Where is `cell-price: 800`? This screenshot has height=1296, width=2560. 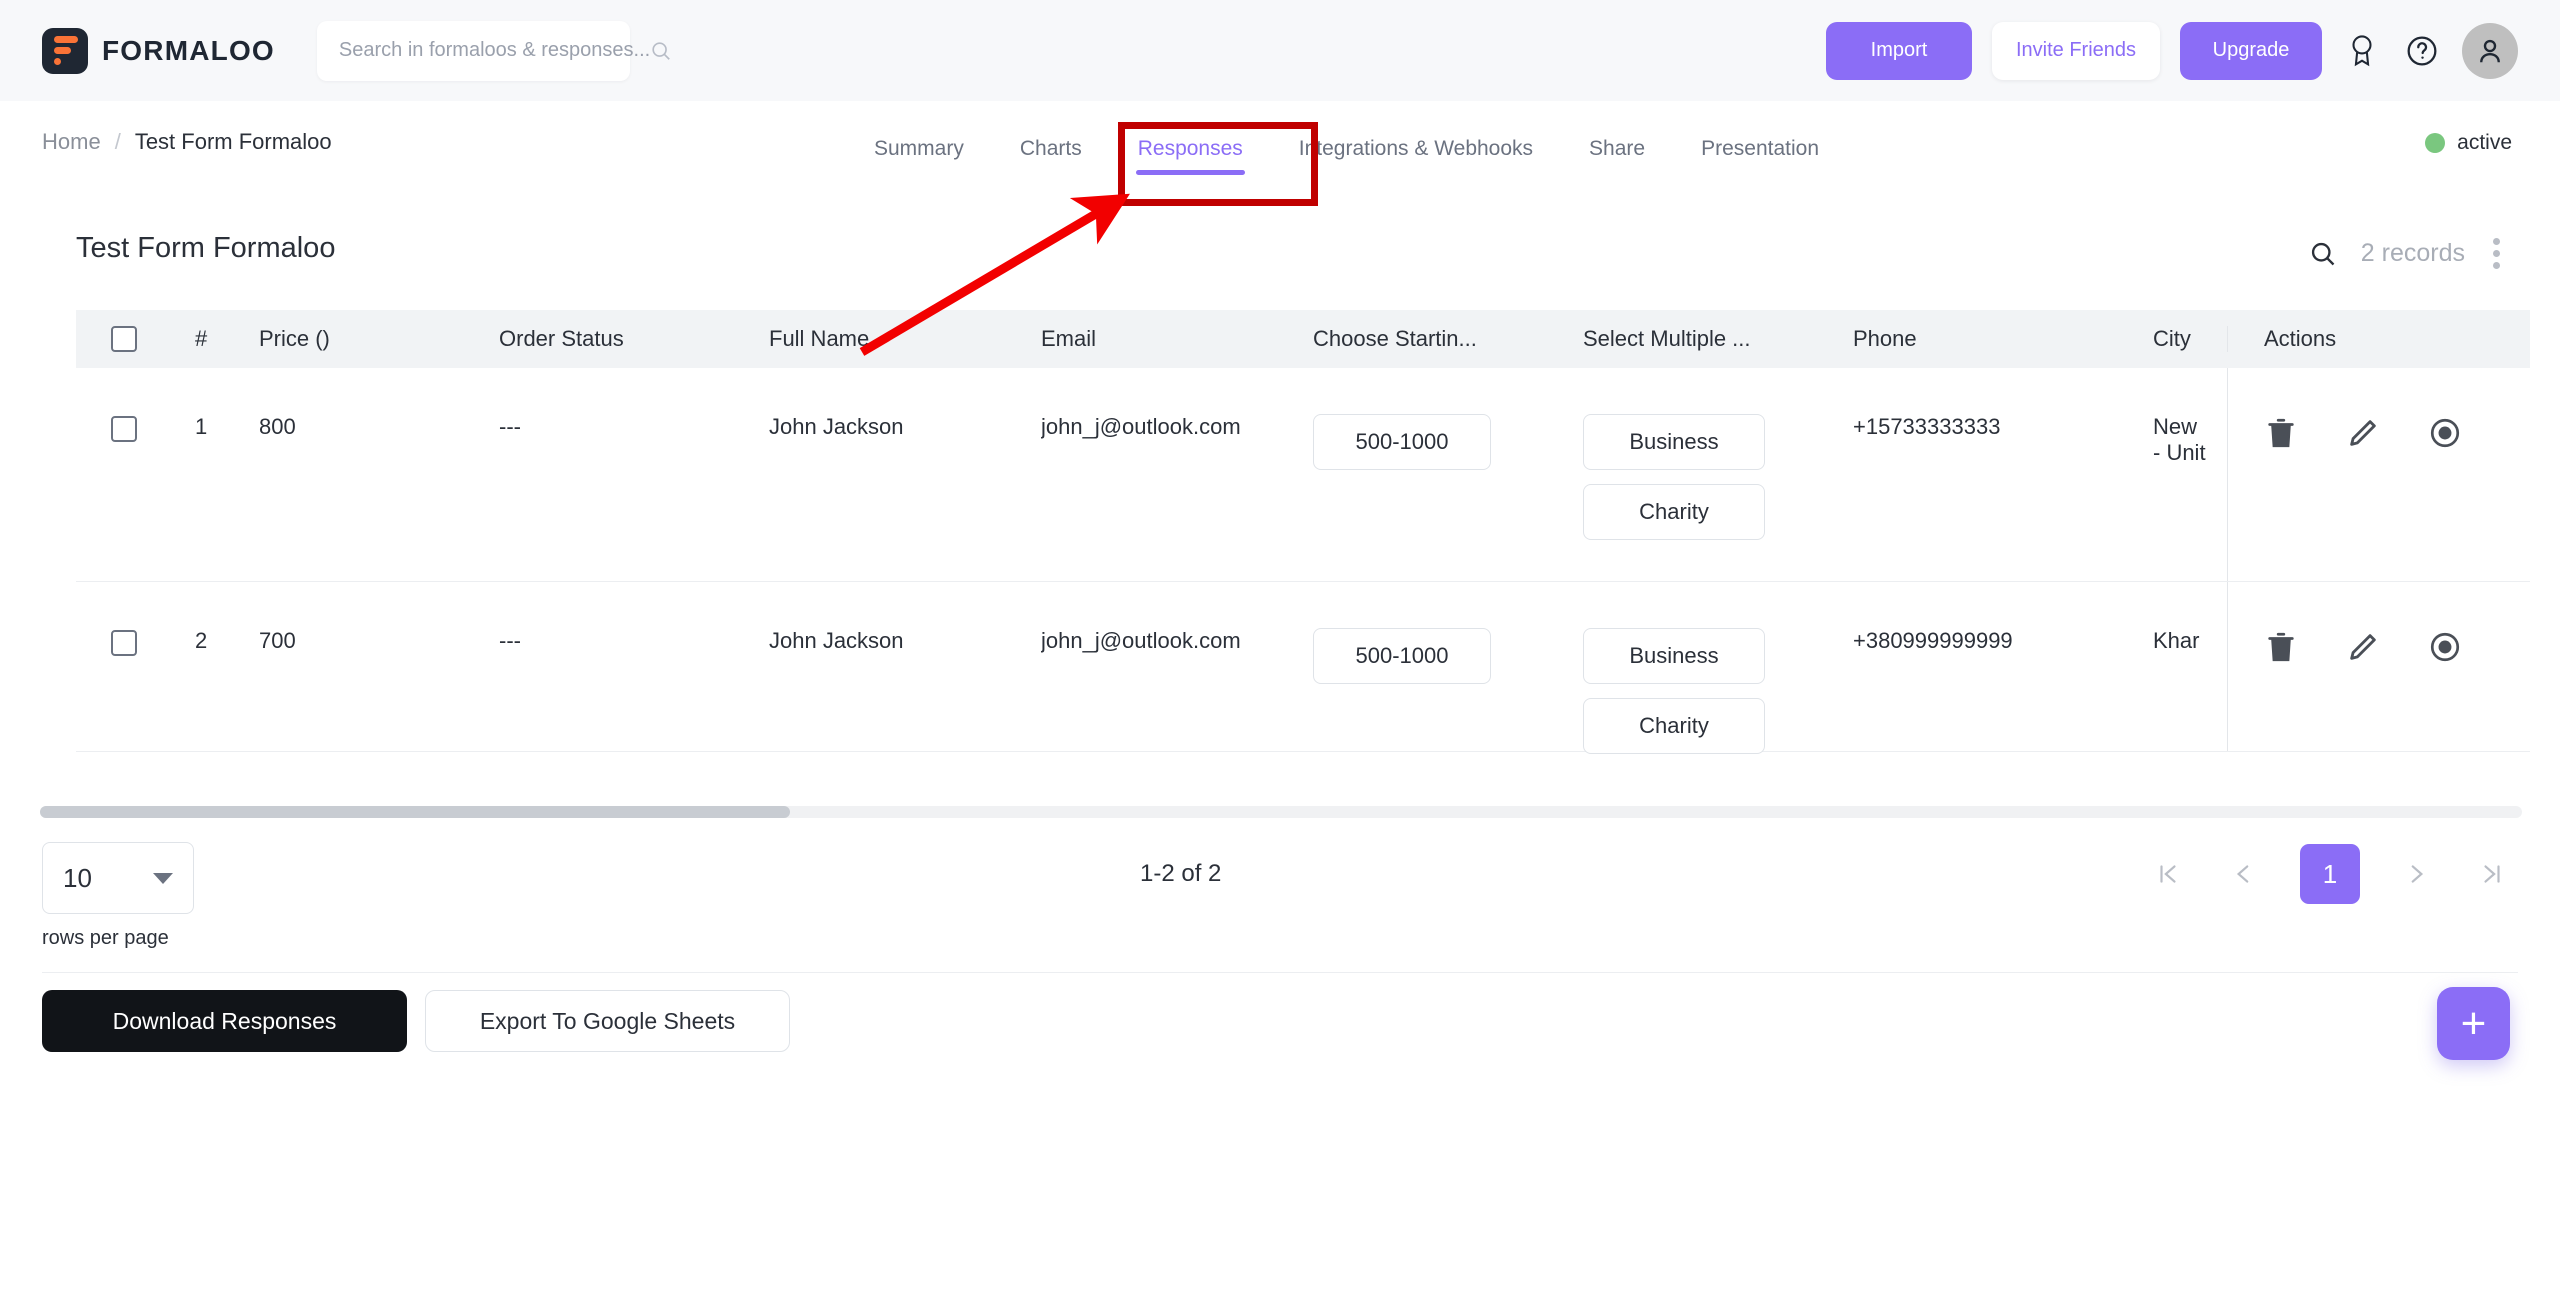 cell-price: 800 is located at coordinates (277, 426).